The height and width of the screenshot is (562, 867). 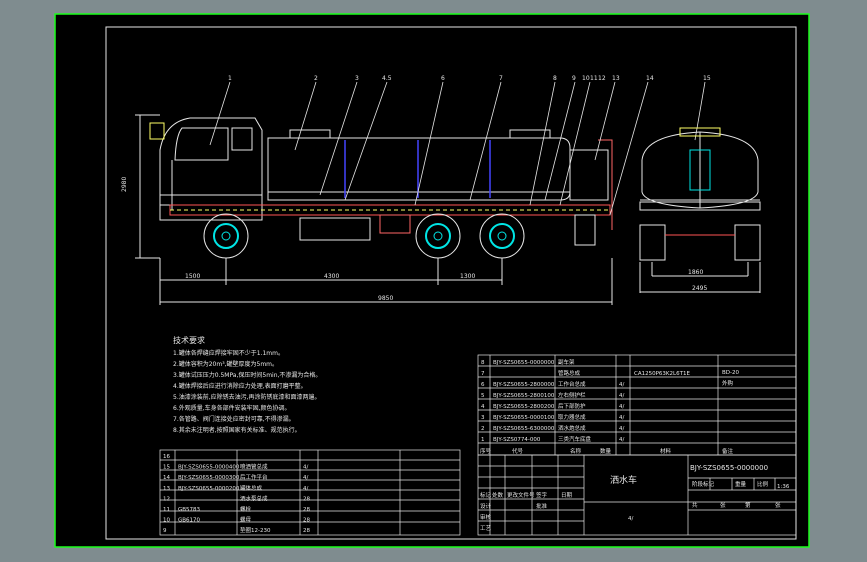 I want to click on scale: 1:36, so click(x=783, y=487).